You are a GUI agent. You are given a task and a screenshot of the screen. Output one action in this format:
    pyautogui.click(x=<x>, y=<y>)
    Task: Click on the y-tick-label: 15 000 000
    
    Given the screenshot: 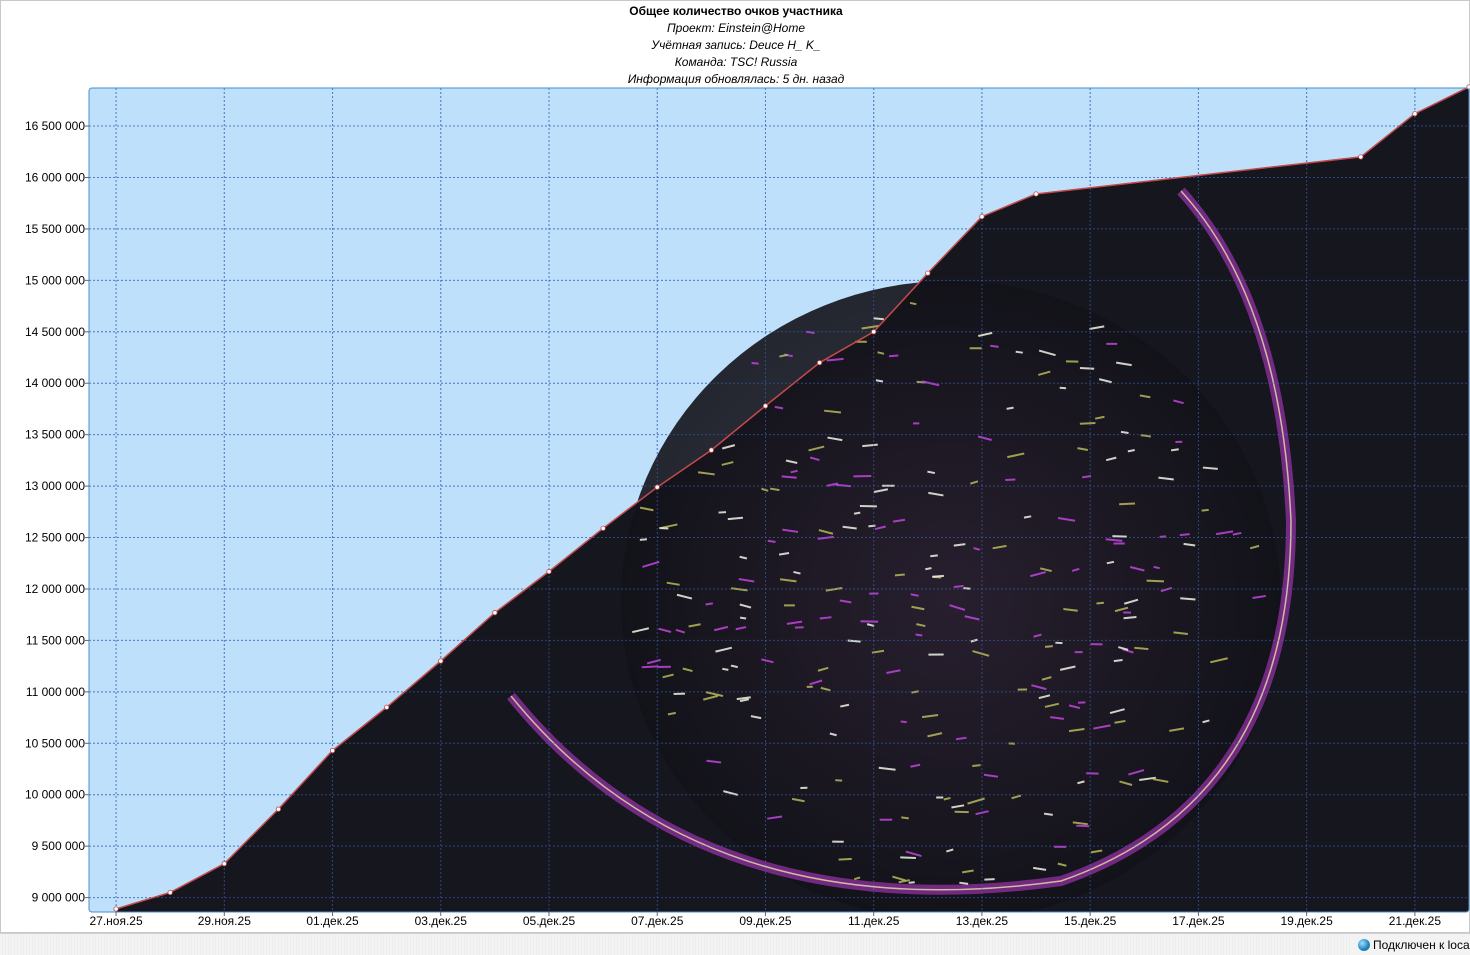 What is the action you would take?
    pyautogui.click(x=55, y=280)
    